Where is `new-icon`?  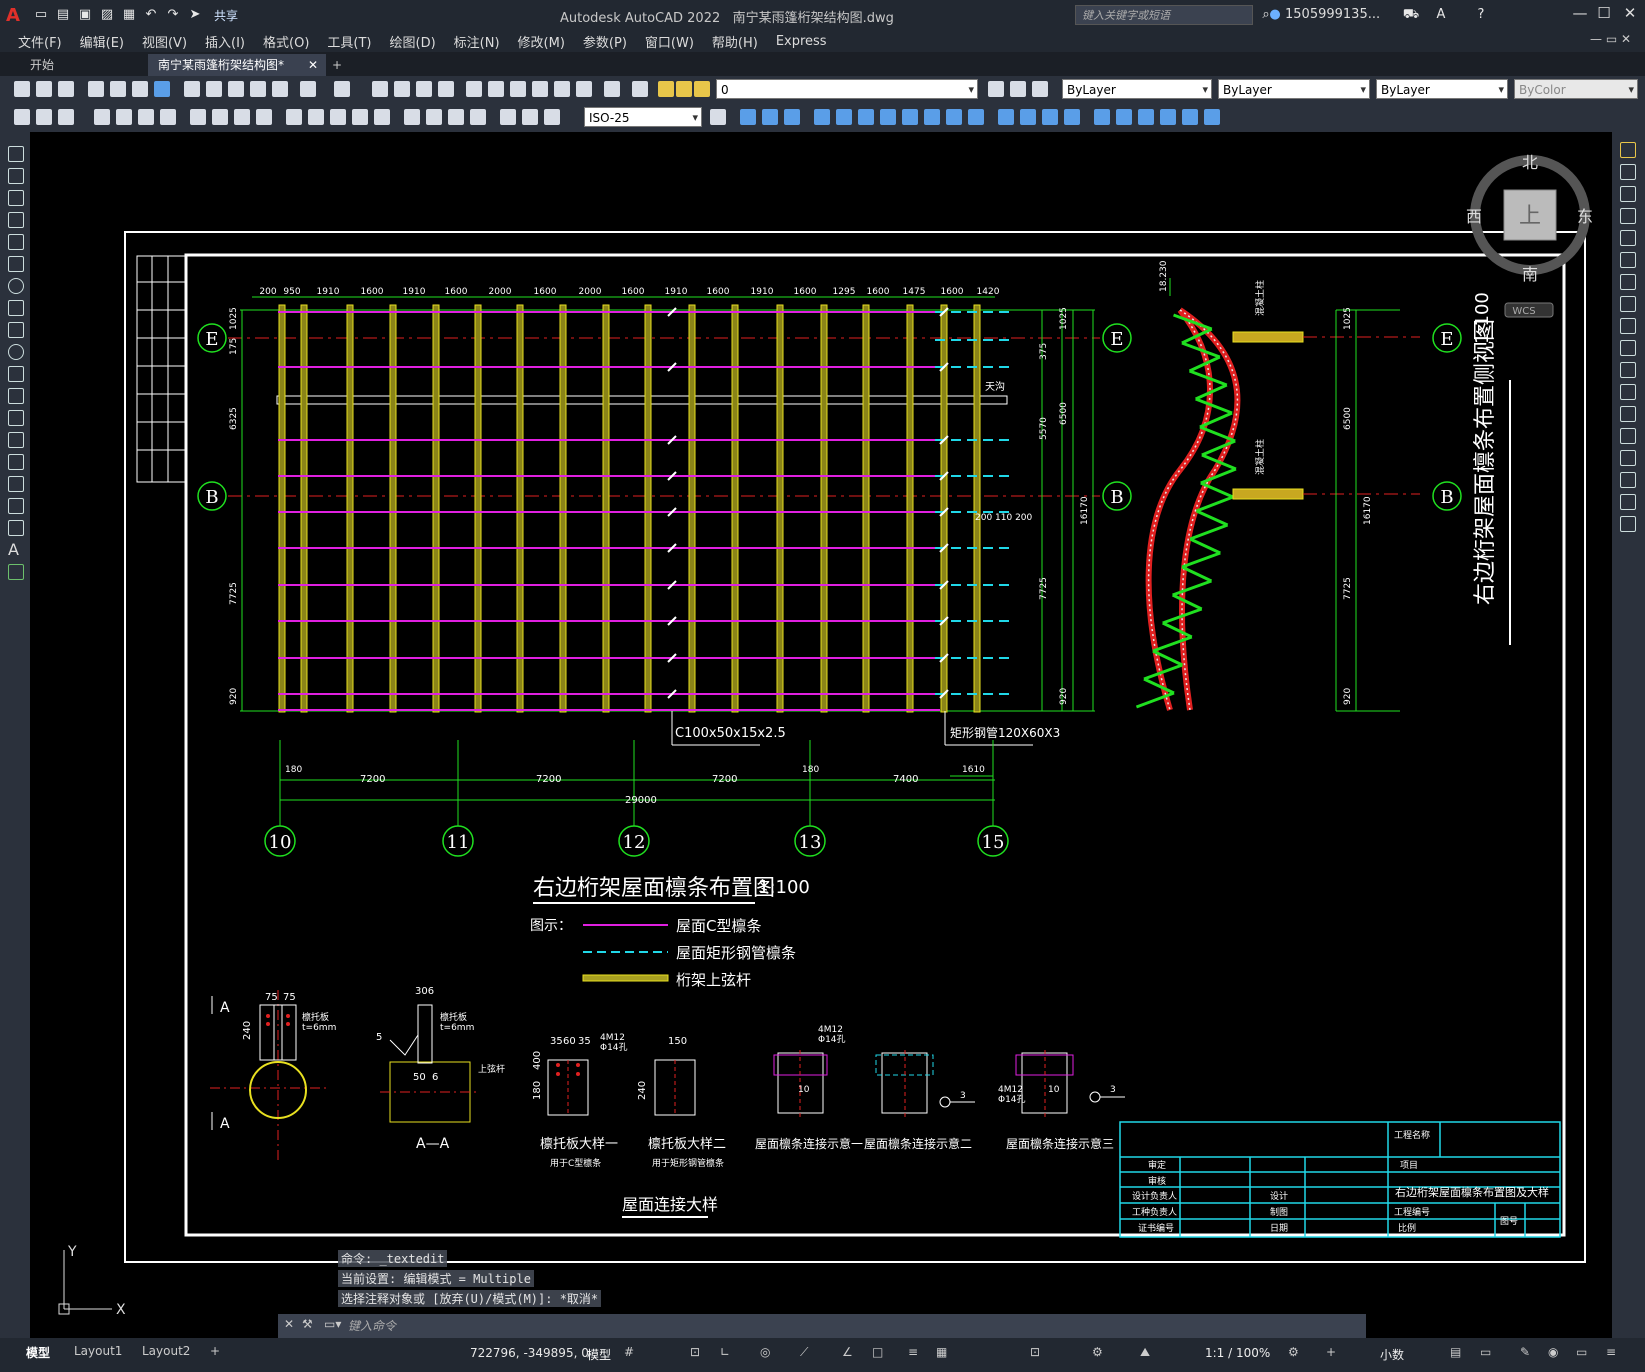 new-icon is located at coordinates (22, 89).